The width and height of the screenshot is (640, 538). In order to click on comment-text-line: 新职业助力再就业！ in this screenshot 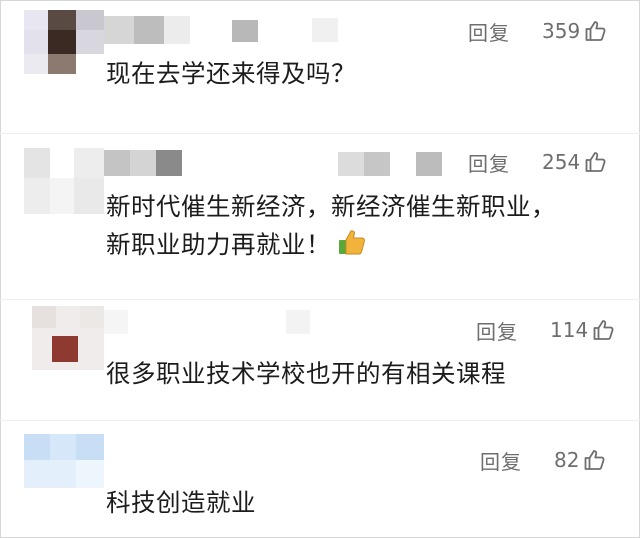, I will do `click(236, 247)`.